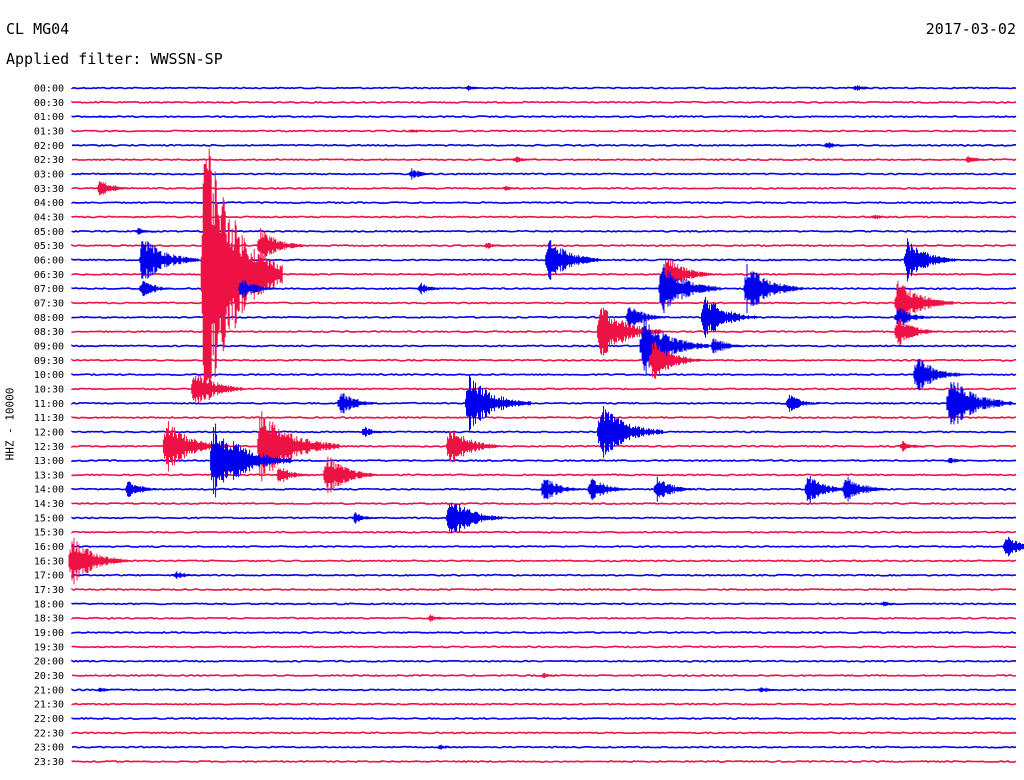 Image resolution: width=1024 pixels, height=780 pixels. What do you see at coordinates (49, 89) in the screenshot?
I see `tick-label: 00:00` at bounding box center [49, 89].